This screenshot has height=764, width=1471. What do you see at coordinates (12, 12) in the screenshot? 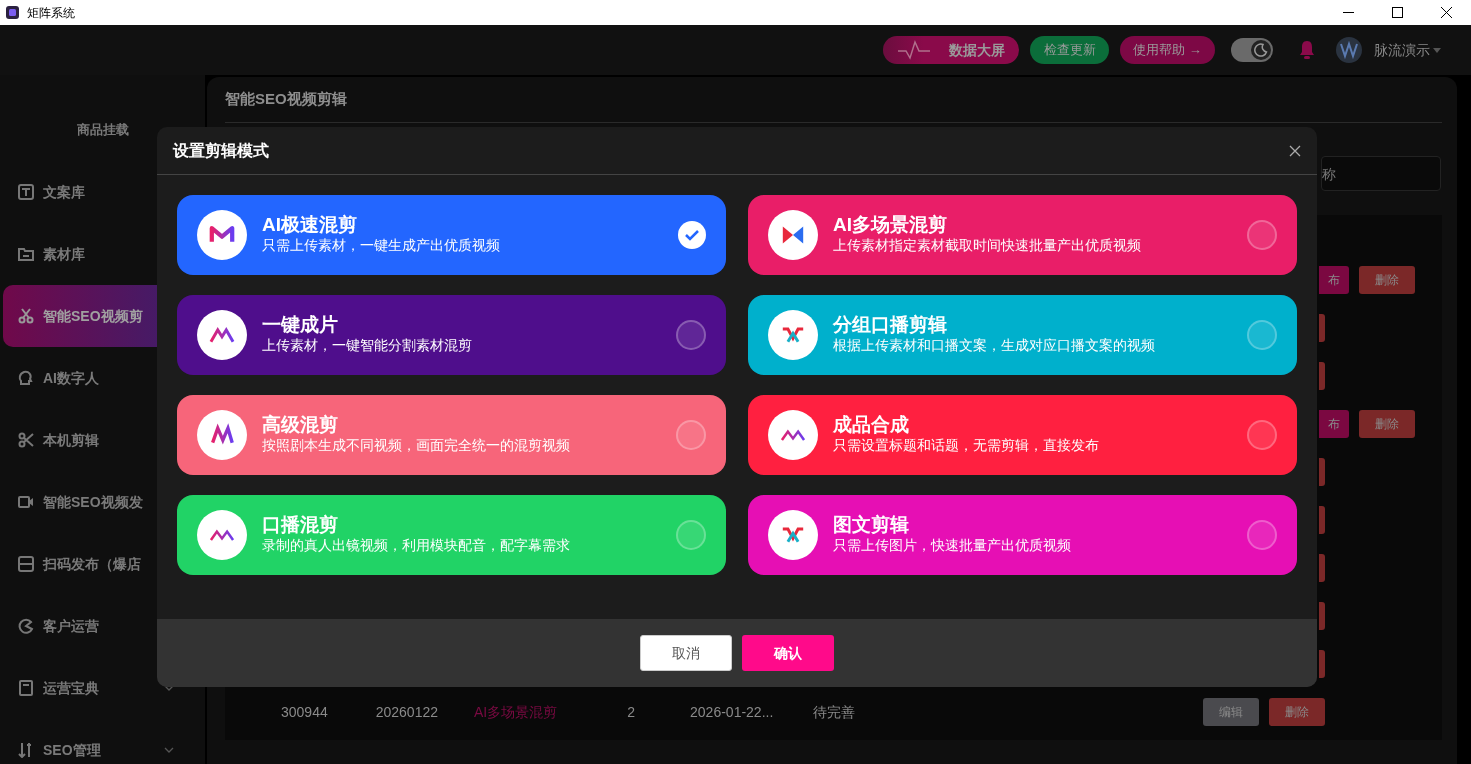
I see `app-logo-icon` at bounding box center [12, 12].